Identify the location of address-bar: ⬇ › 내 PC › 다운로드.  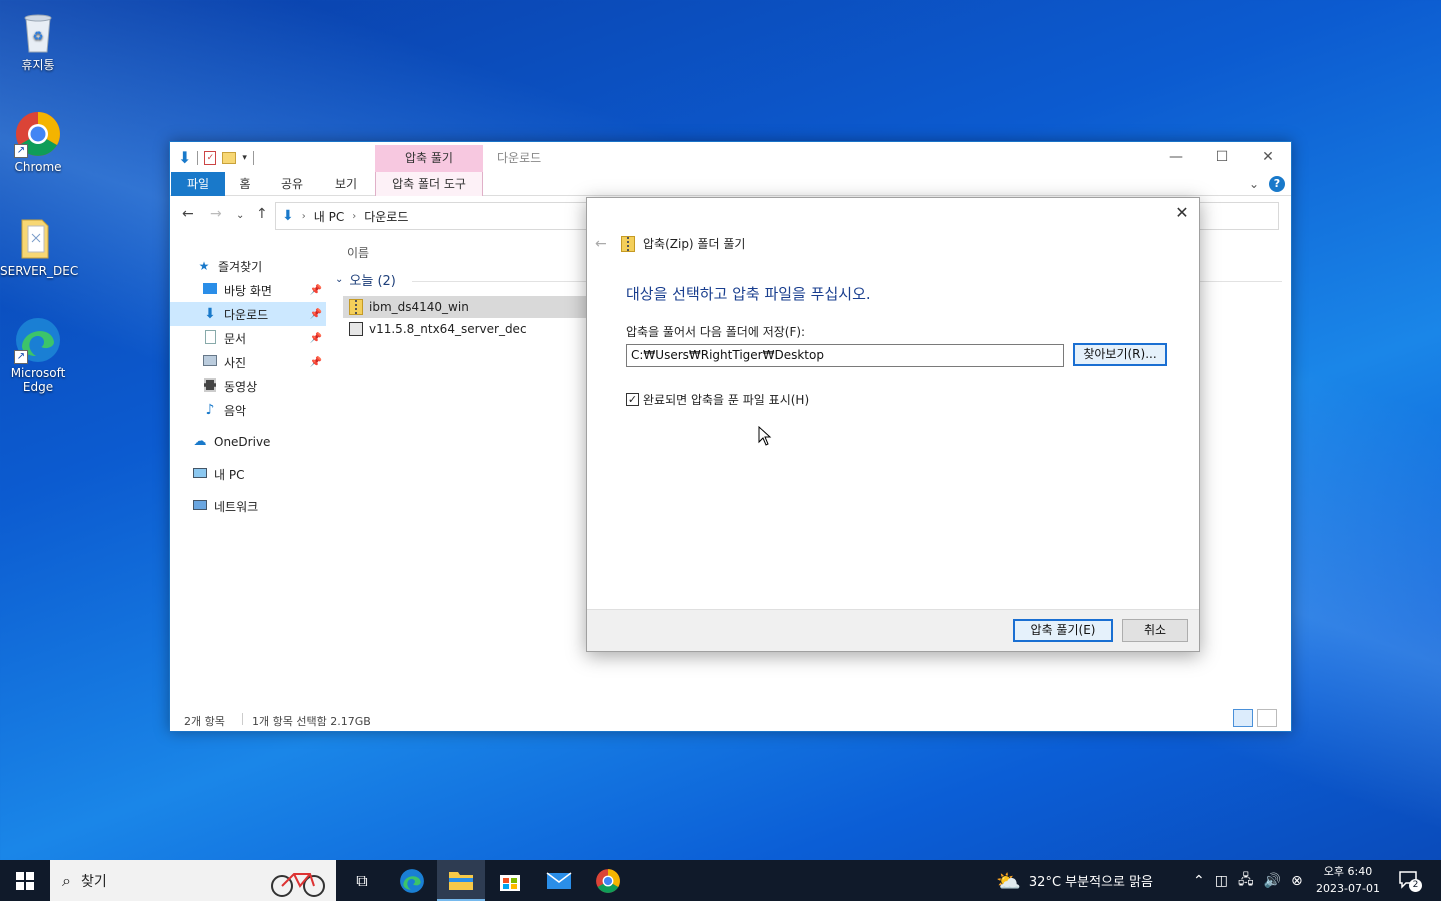
(432, 216).